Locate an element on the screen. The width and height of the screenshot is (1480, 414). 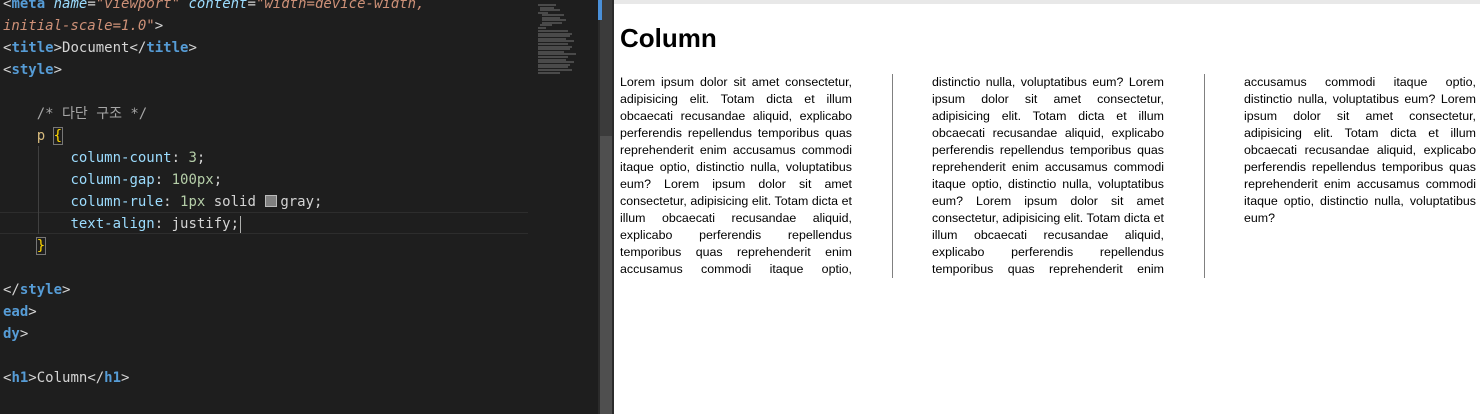
code-line: column-rule: 1px solid gray; is located at coordinates (162, 202).